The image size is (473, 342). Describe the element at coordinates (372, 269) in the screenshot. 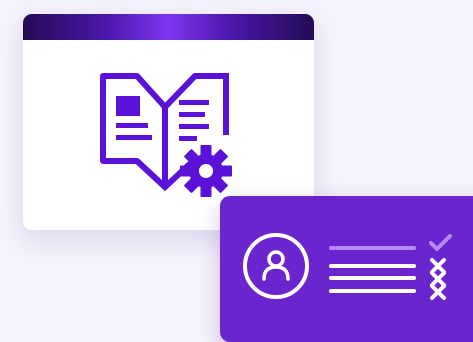

I see `checklist-lines` at that location.